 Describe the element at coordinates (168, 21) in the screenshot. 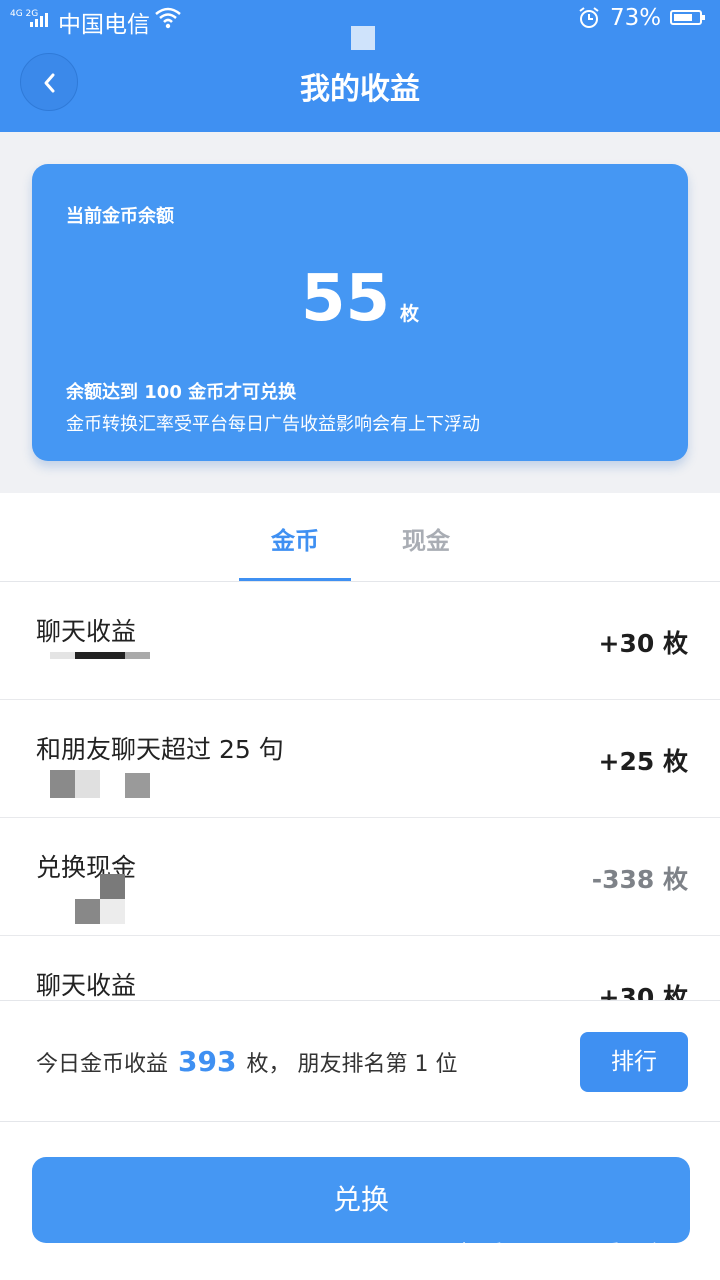

I see `wifi-icon` at that location.